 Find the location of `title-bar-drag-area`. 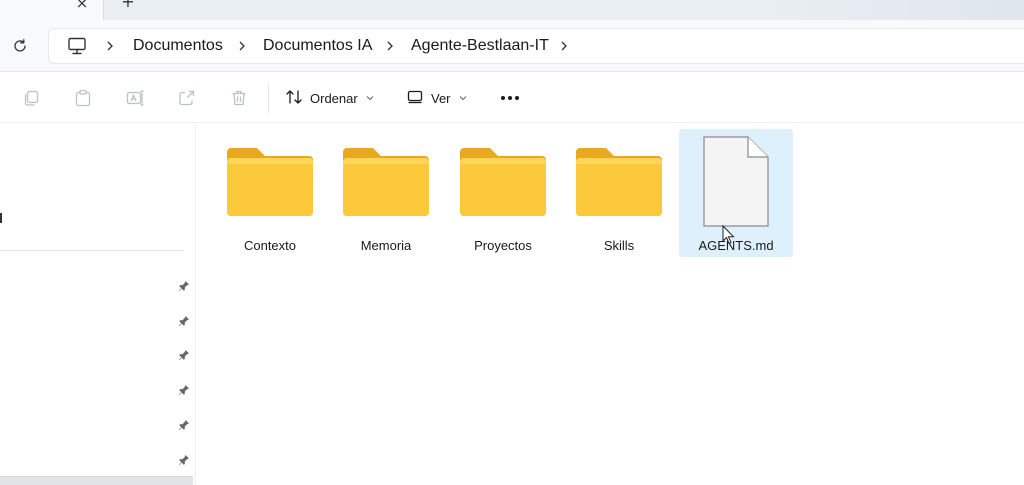

title-bar-drag-area is located at coordinates (892, 10).